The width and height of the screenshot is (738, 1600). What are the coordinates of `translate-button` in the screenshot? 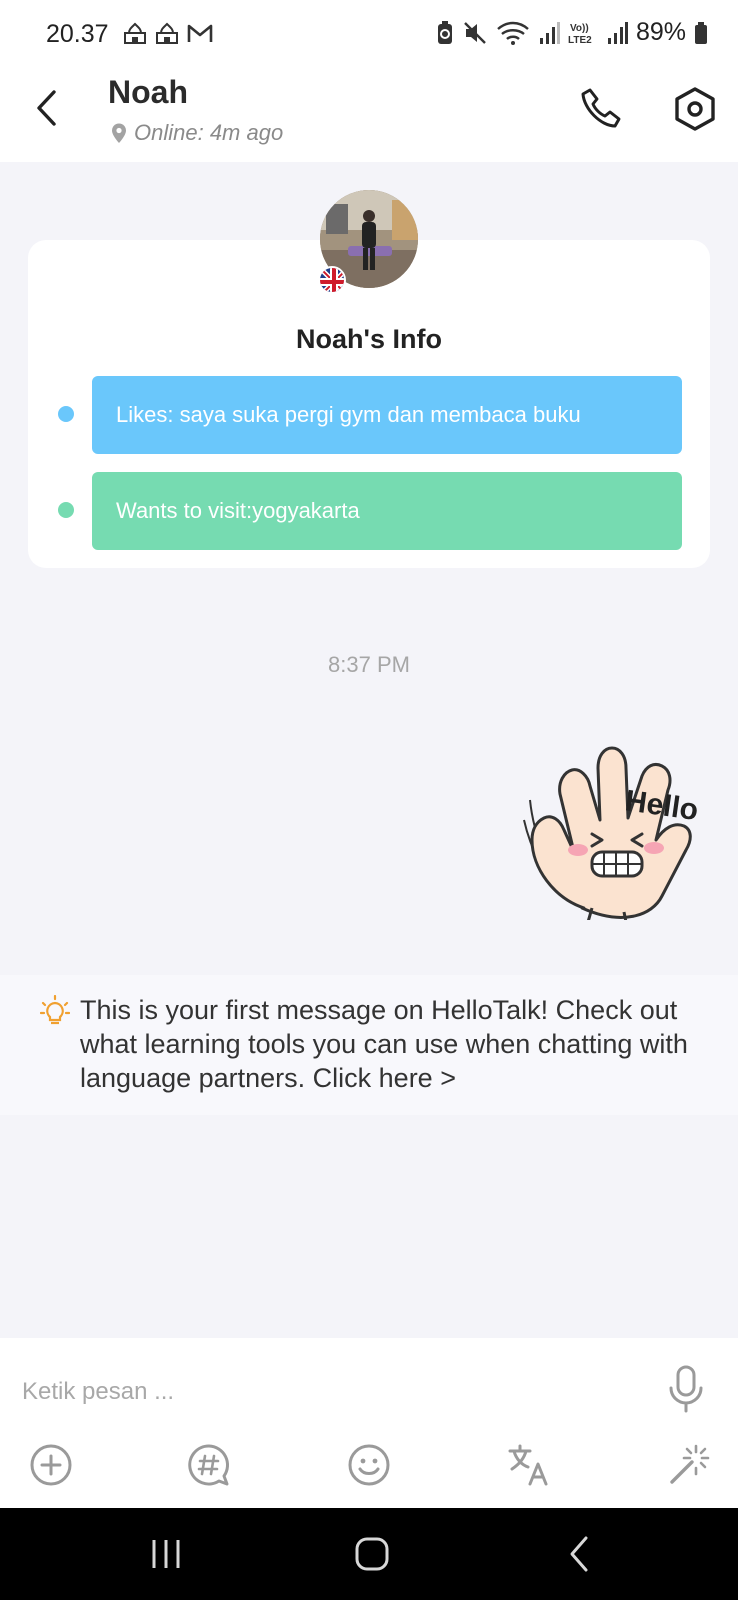 It's located at (529, 1465).